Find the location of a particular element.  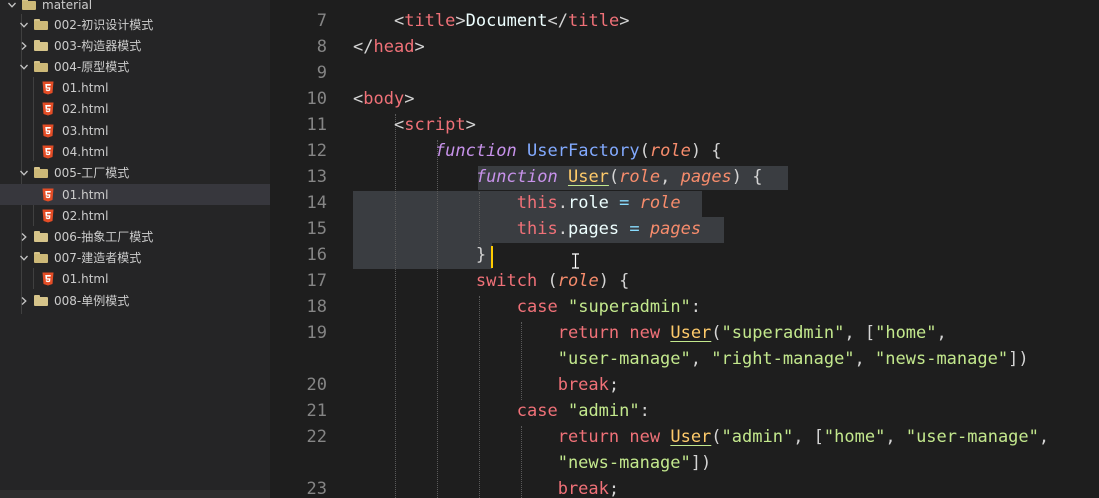

tree-file: 04.html is located at coordinates (135, 151).